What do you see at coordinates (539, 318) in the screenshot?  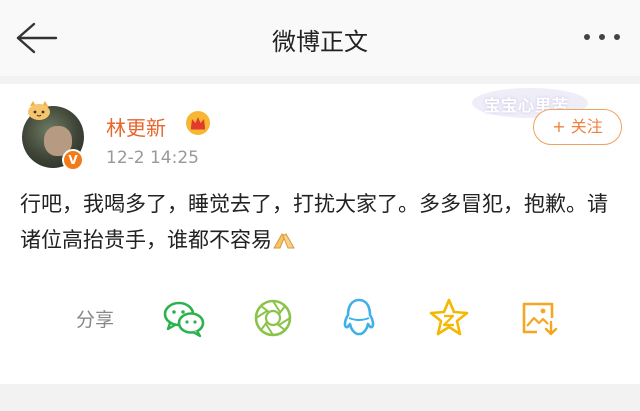 I see `save-image-icon` at bounding box center [539, 318].